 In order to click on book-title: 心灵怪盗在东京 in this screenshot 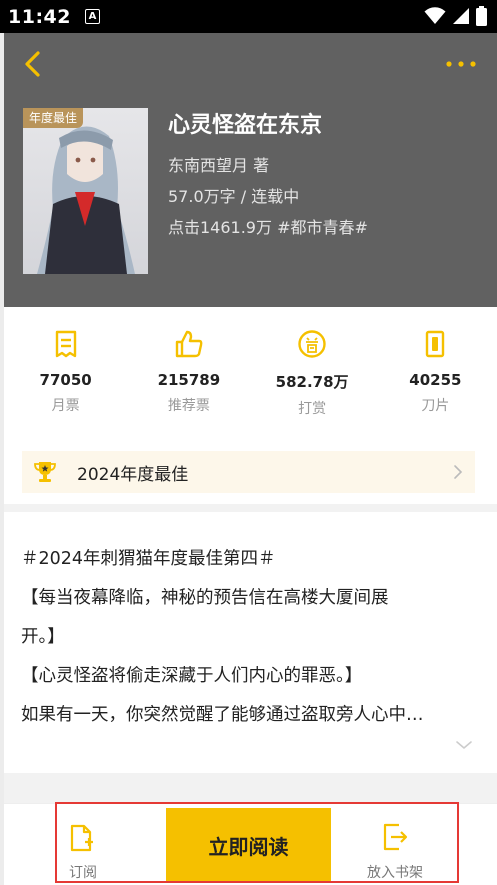, I will do `click(245, 125)`.